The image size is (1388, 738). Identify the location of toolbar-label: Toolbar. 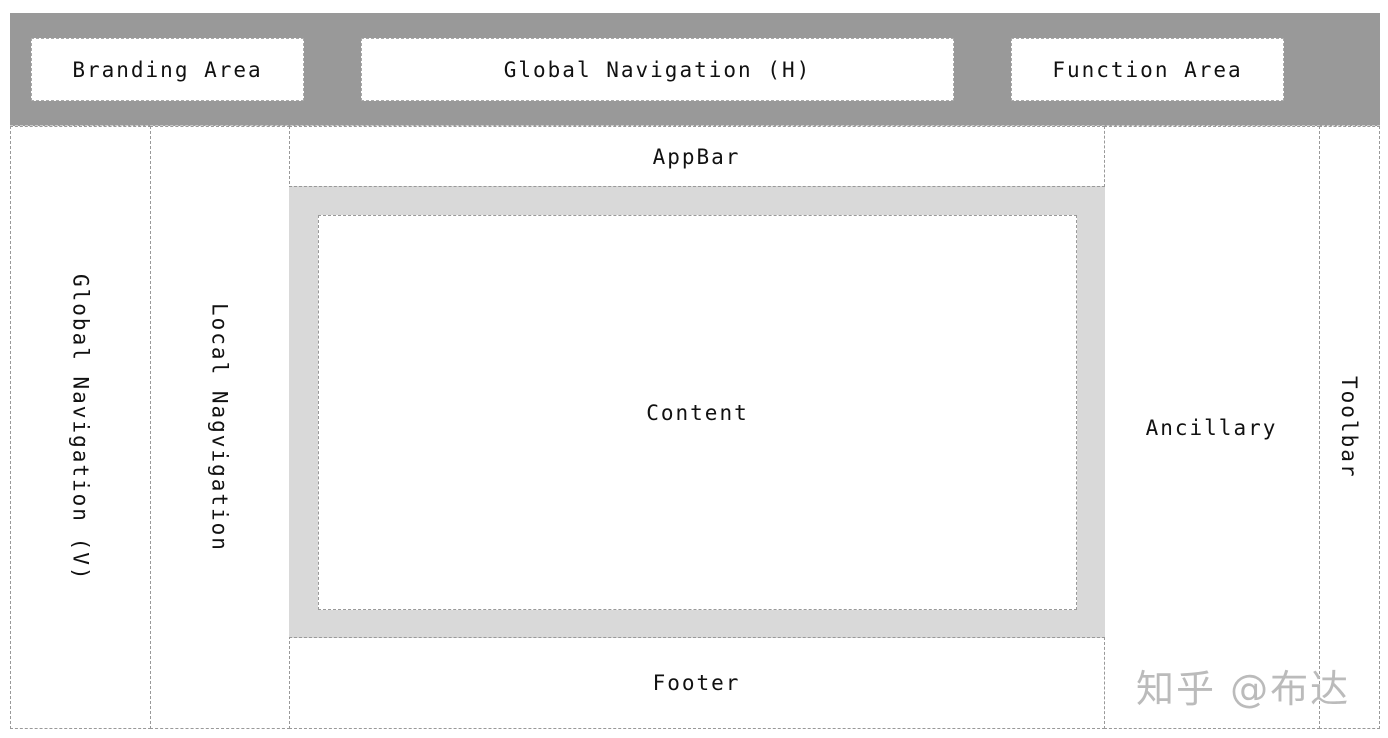
(1349, 427).